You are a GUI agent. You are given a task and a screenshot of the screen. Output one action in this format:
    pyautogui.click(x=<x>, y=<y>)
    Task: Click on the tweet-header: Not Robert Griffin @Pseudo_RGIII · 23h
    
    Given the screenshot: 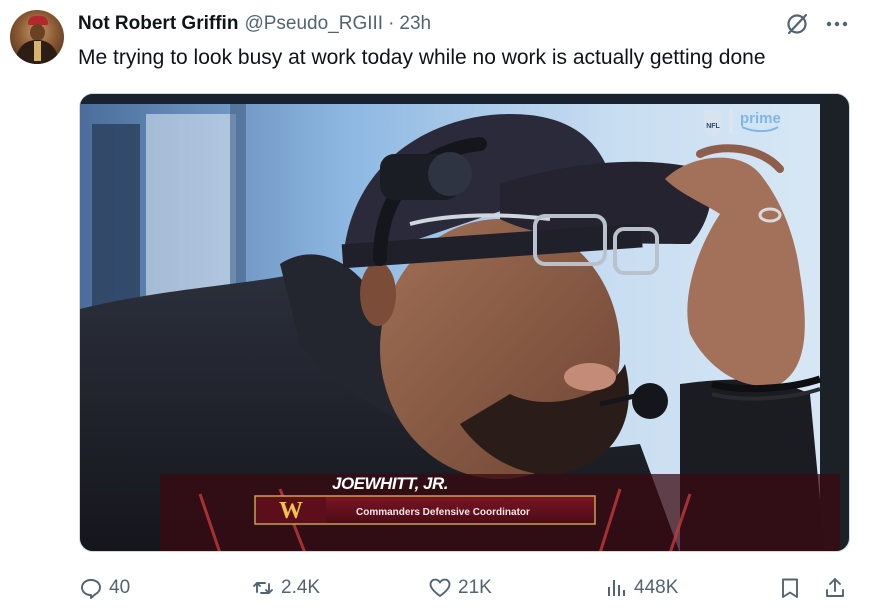 What is the action you would take?
    pyautogui.click(x=254, y=24)
    